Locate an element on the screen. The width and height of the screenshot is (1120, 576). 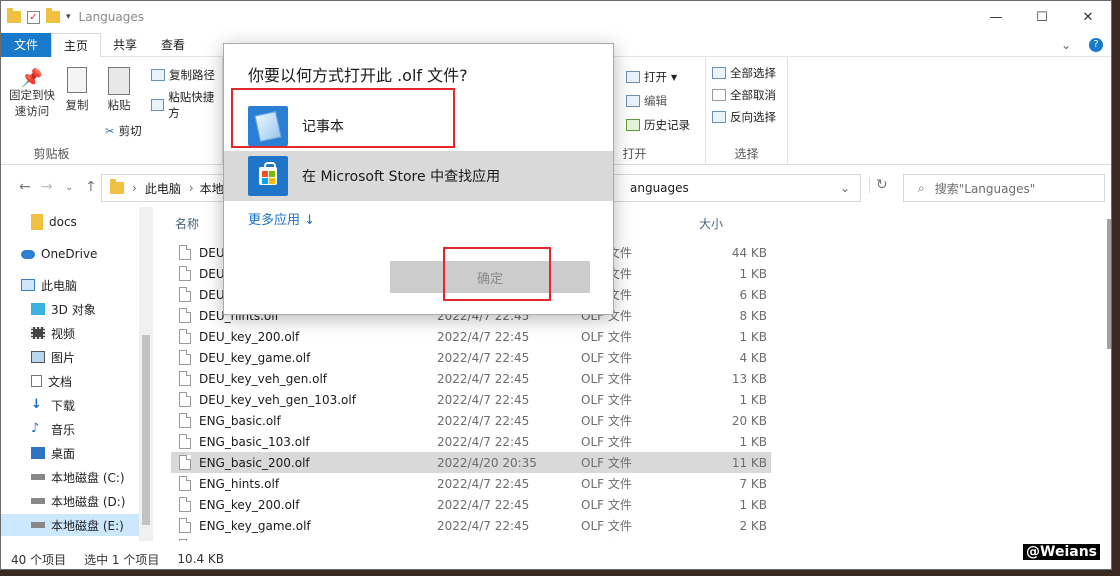
sidebar-item-pictures: 图片 is located at coordinates (76, 357).